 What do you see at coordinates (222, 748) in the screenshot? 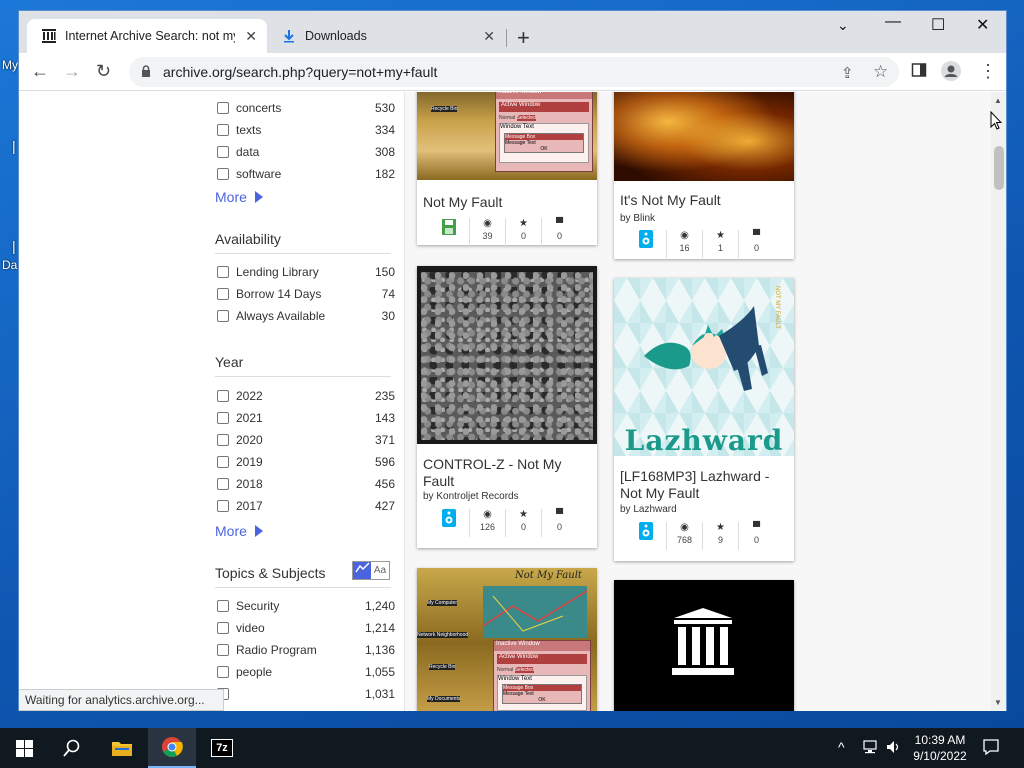
I see `7zip-taskbar-button: 7z` at bounding box center [222, 748].